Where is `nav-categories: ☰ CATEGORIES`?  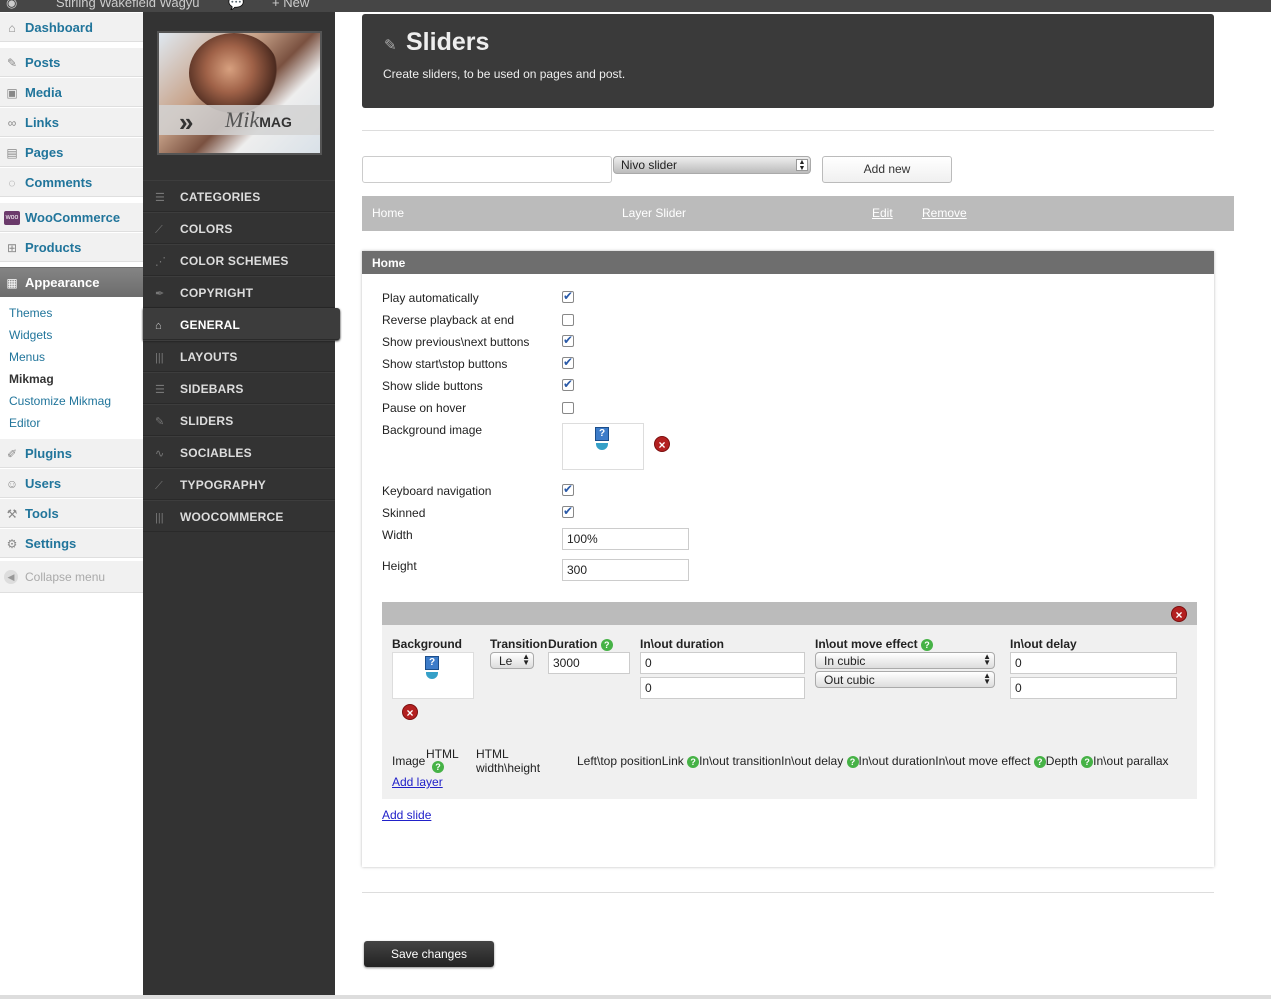 nav-categories: ☰ CATEGORIES is located at coordinates (239, 196).